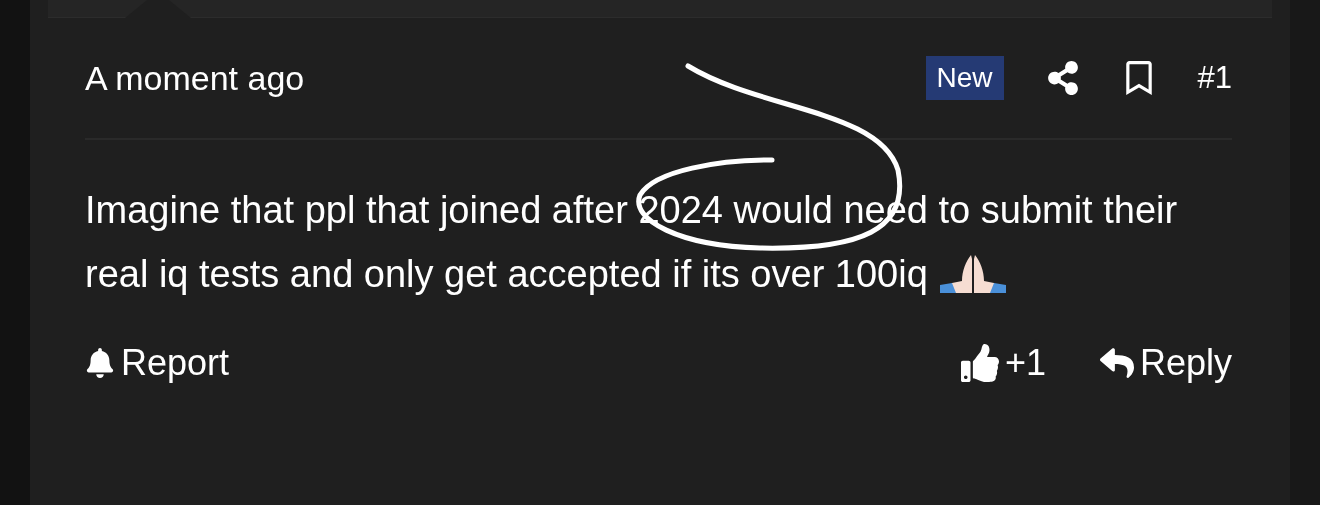 This screenshot has width=1320, height=505. Describe the element at coordinates (1165, 363) in the screenshot. I see `reply-button: Reply` at that location.